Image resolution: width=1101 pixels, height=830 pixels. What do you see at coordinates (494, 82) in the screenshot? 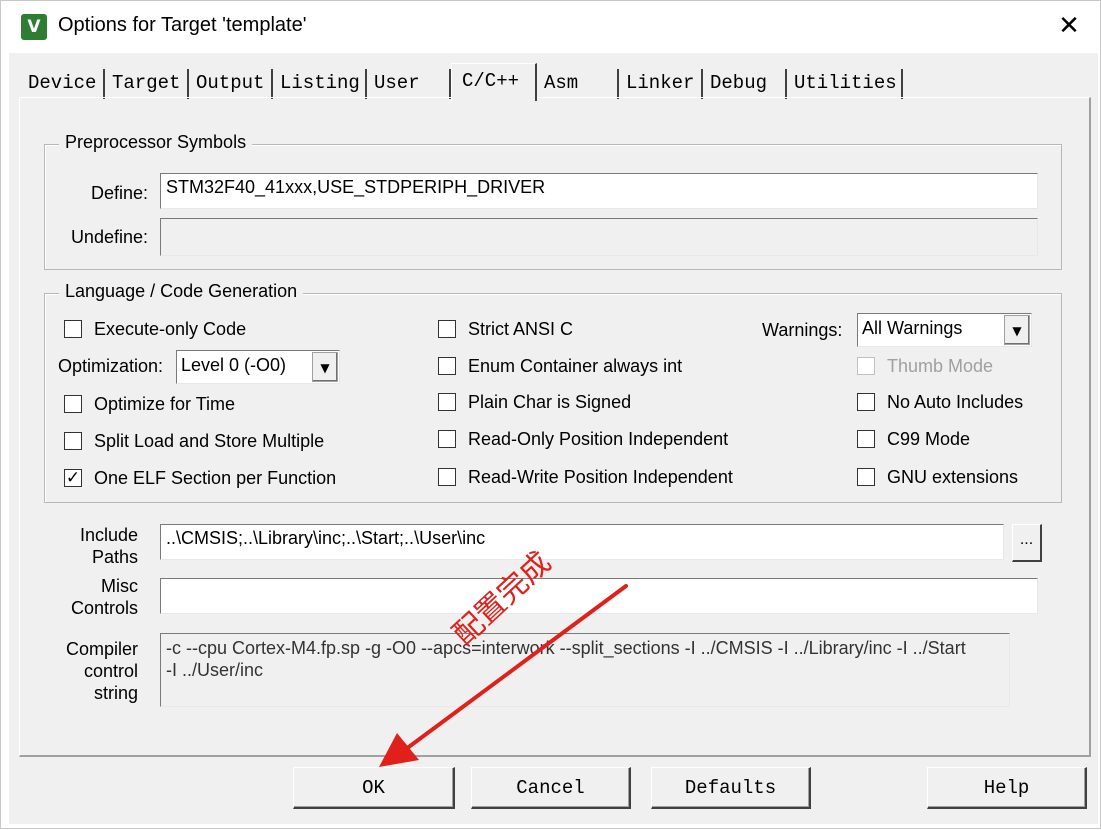
I see `tab-c-cpp: C/C++` at bounding box center [494, 82].